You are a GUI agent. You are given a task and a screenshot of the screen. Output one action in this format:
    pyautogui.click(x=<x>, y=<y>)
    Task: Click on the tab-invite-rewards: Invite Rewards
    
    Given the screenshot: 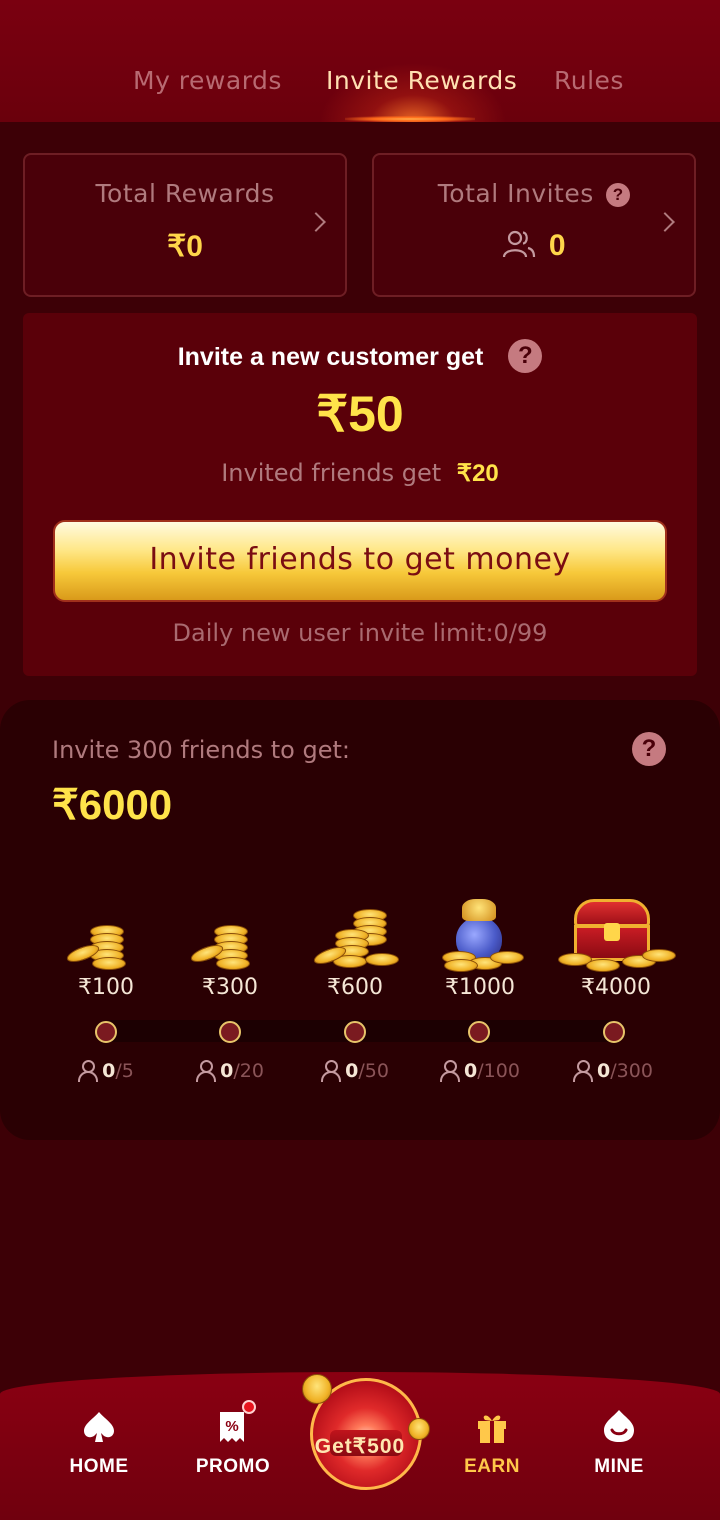 What is the action you would take?
    pyautogui.click(x=421, y=80)
    